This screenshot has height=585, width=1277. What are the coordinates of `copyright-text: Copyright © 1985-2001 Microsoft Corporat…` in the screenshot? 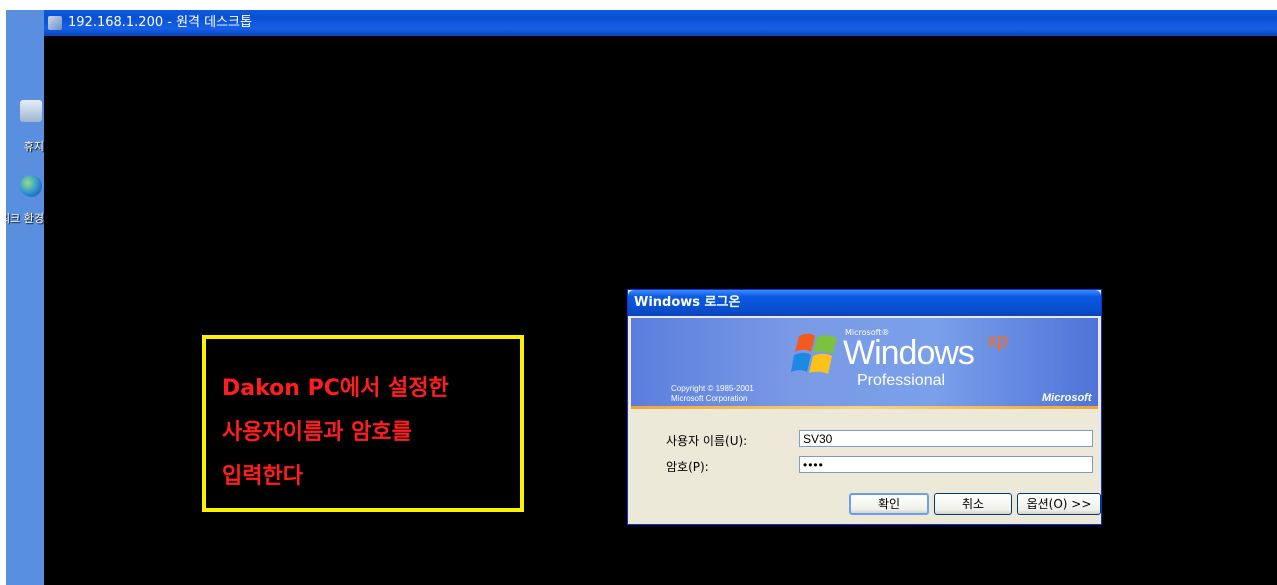 It's located at (712, 394).